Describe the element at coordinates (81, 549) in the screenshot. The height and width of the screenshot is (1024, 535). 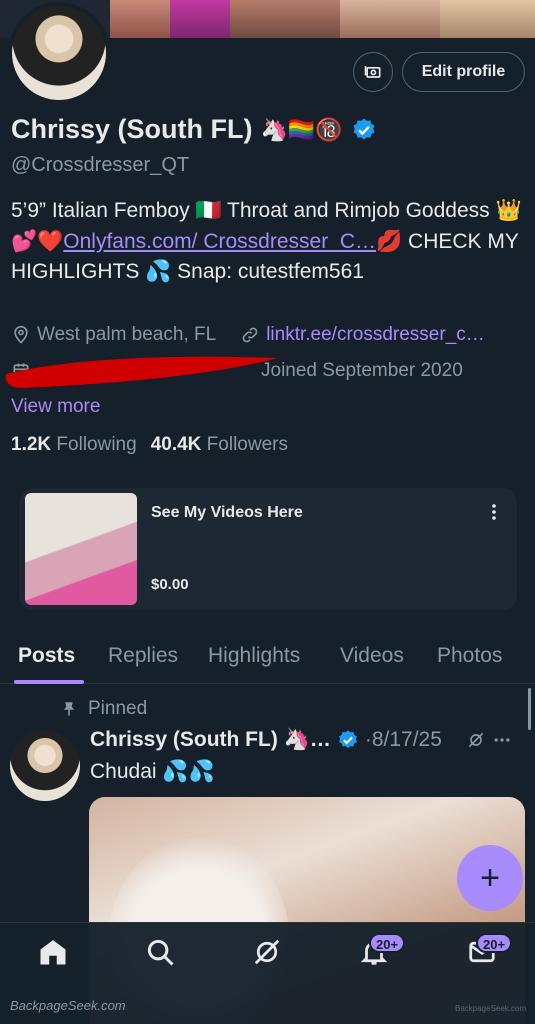
I see `product-image` at that location.